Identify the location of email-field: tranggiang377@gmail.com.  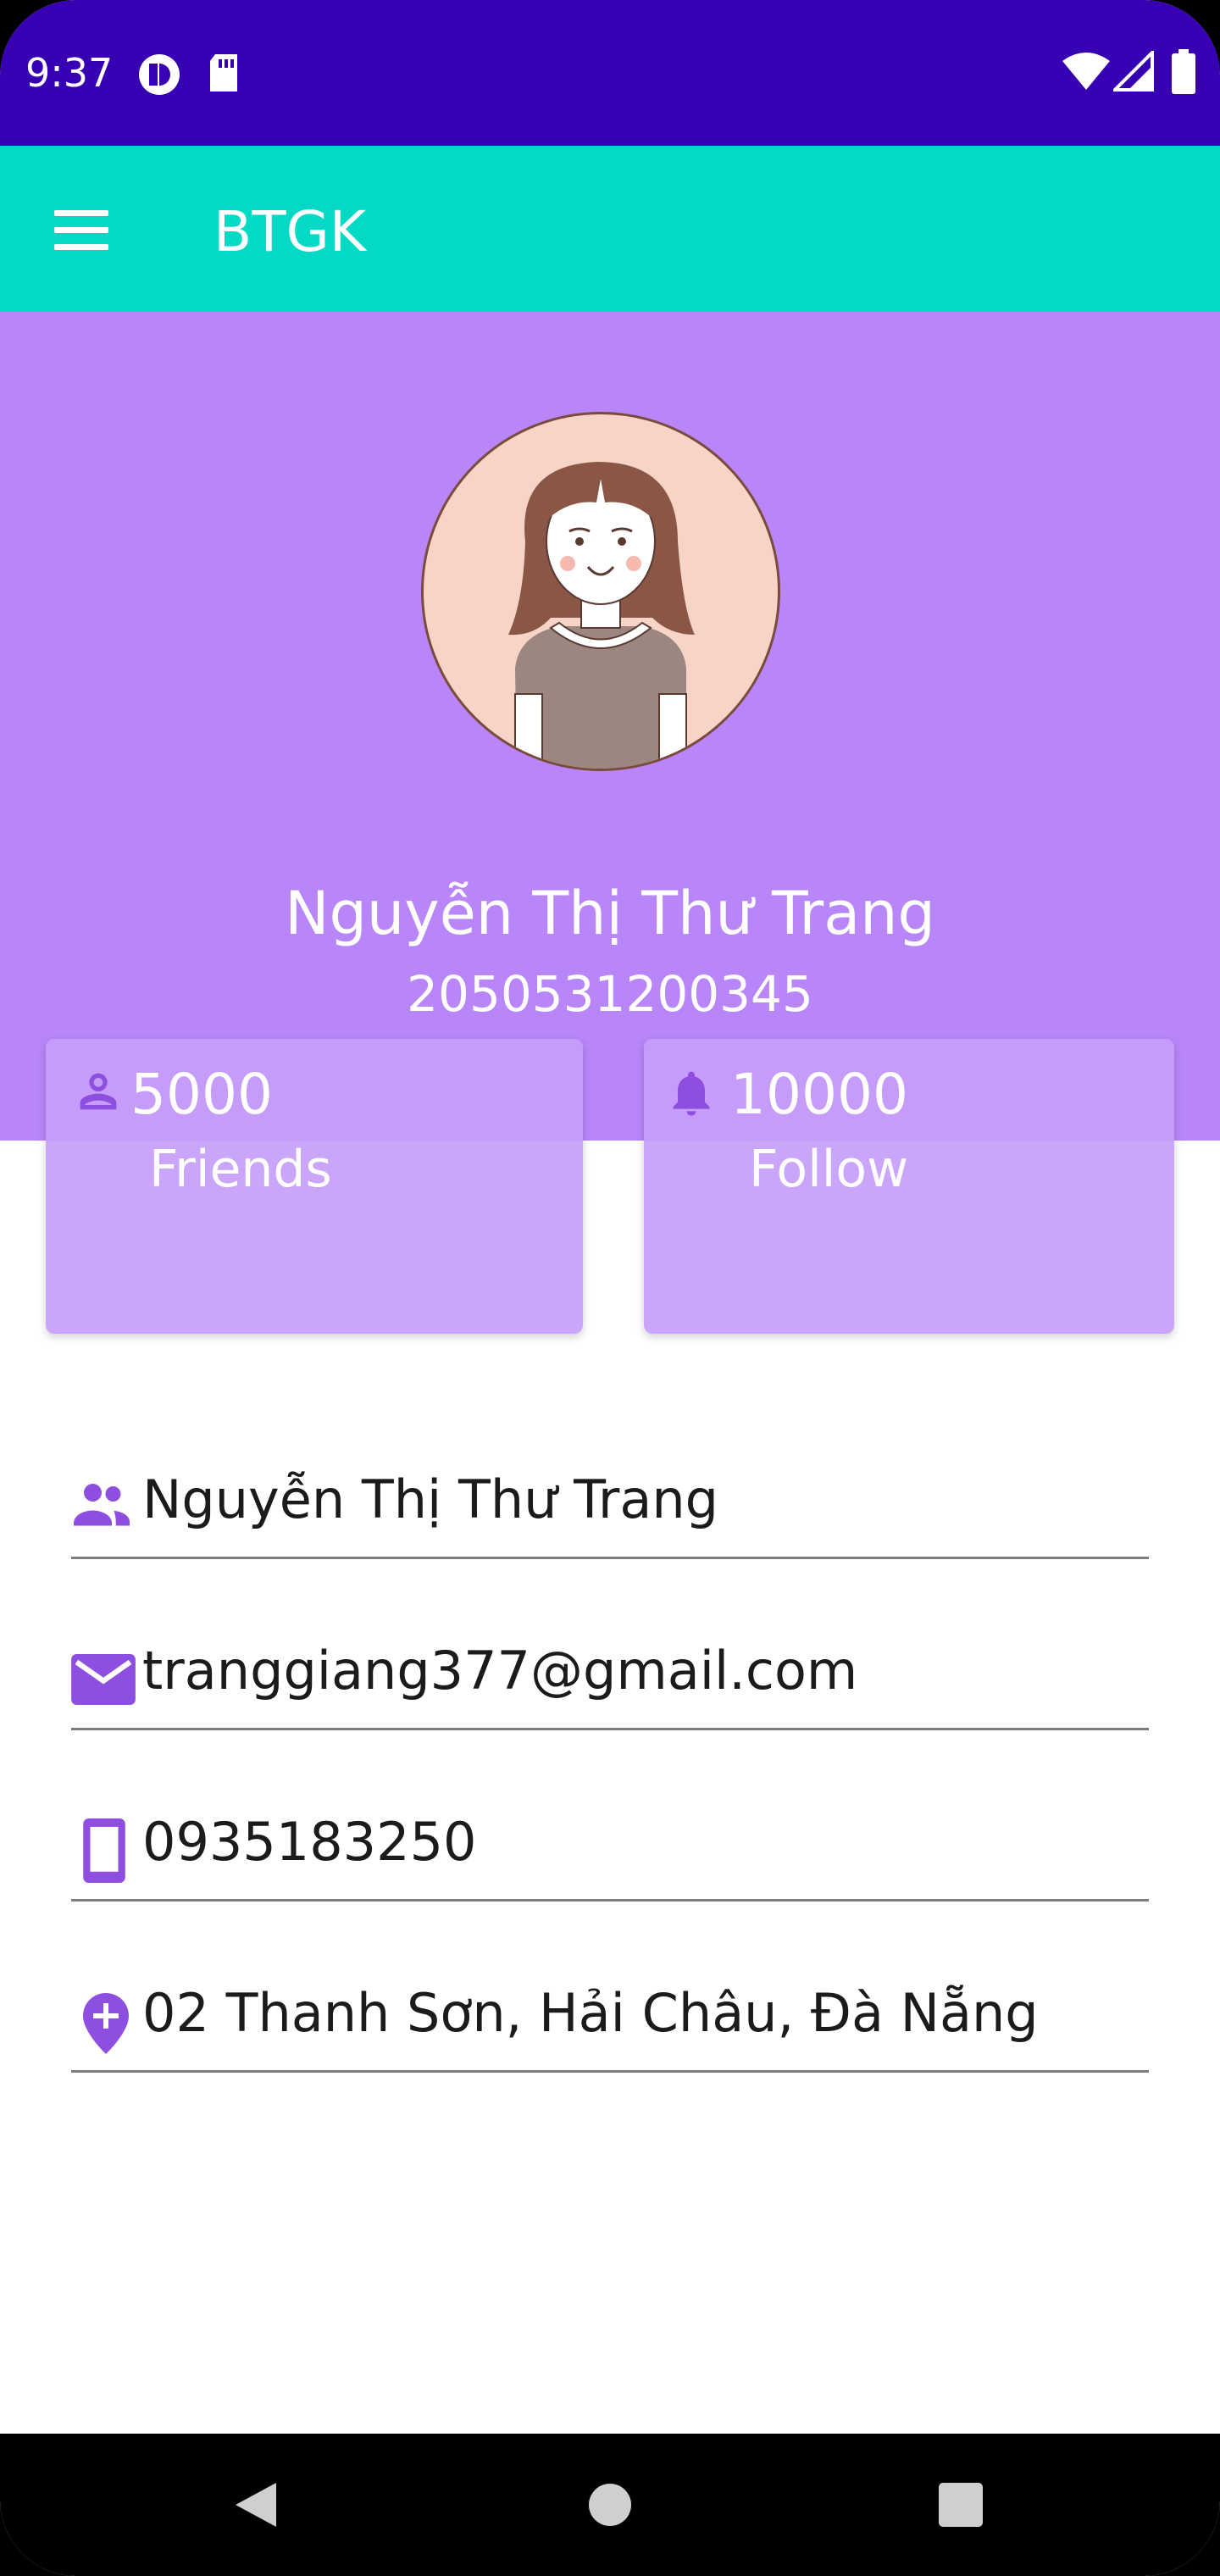
(610, 1675).